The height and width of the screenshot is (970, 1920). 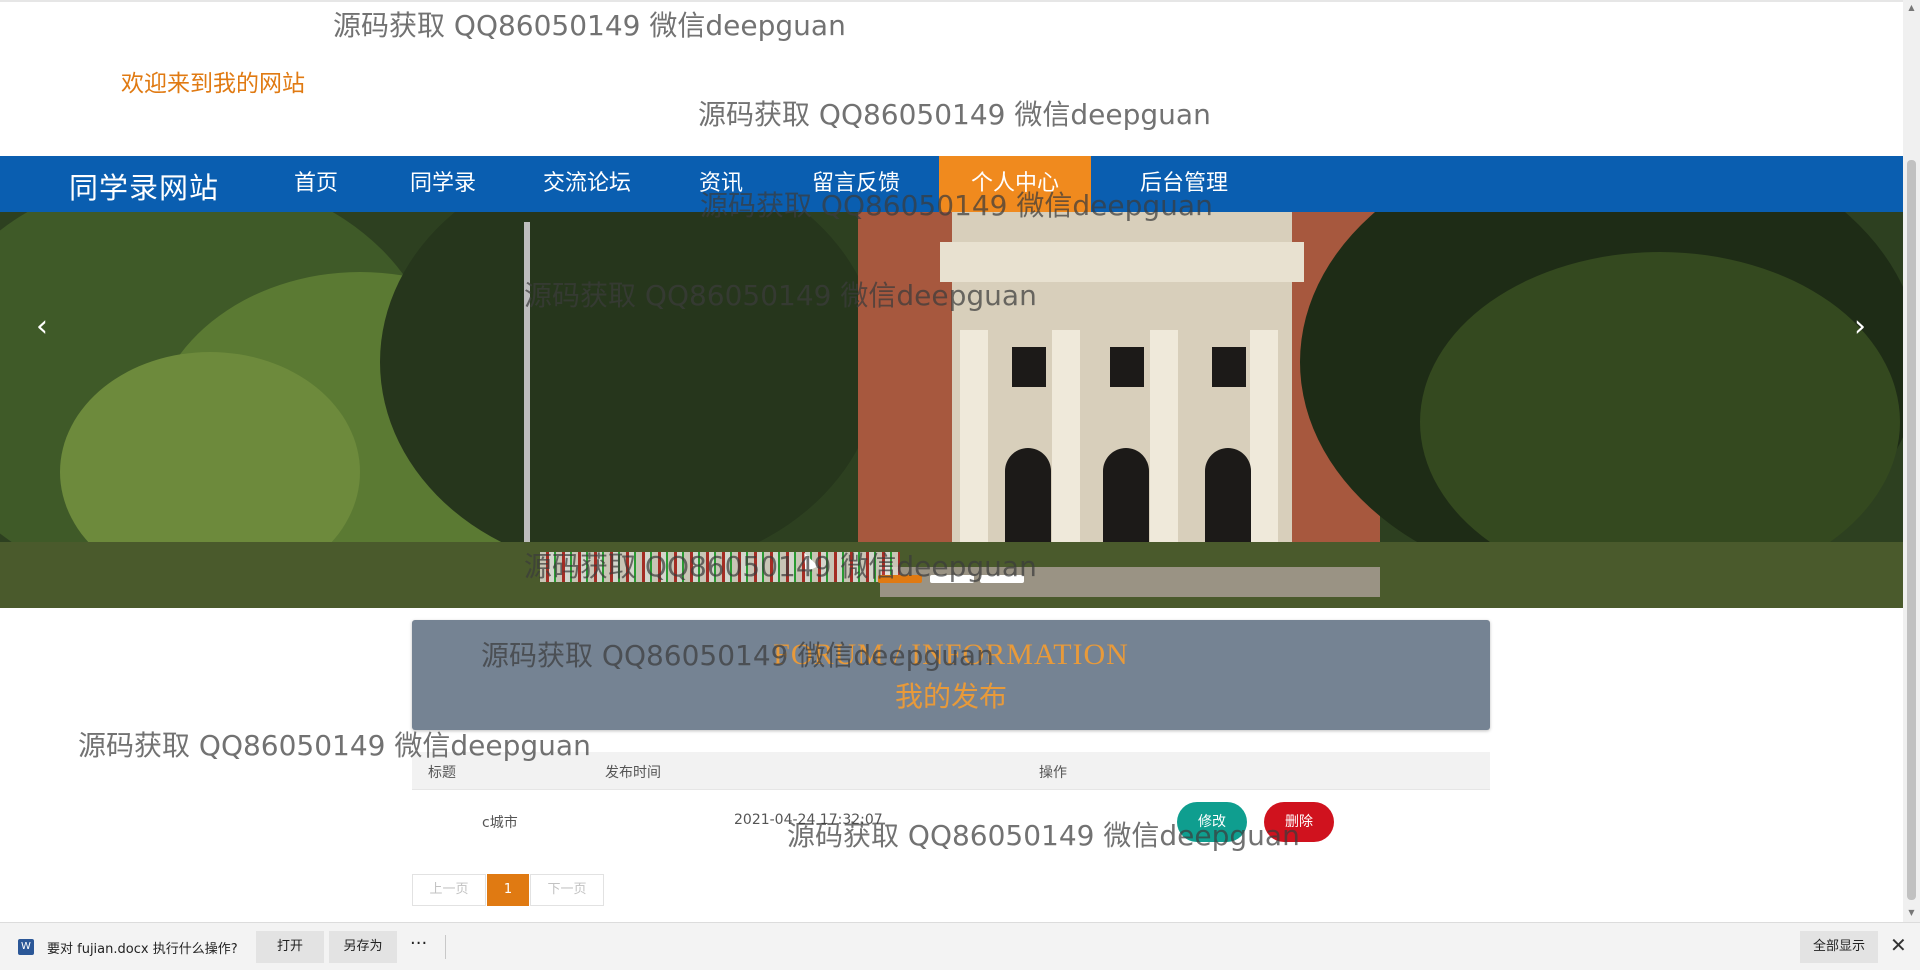 What do you see at coordinates (951, 820) in the screenshot?
I see `table-row: c城市 2021-04-24 17:32:07 修改 删除` at bounding box center [951, 820].